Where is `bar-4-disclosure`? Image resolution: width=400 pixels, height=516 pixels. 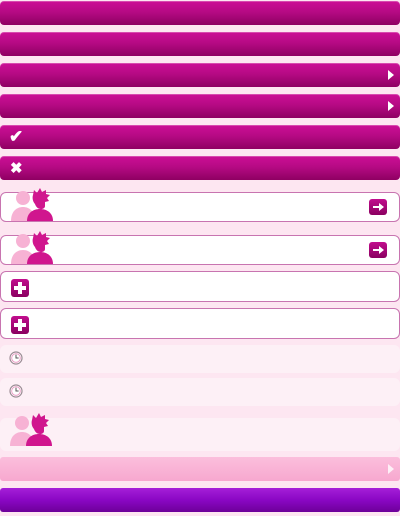
bar-4-disclosure is located at coordinates (200, 106).